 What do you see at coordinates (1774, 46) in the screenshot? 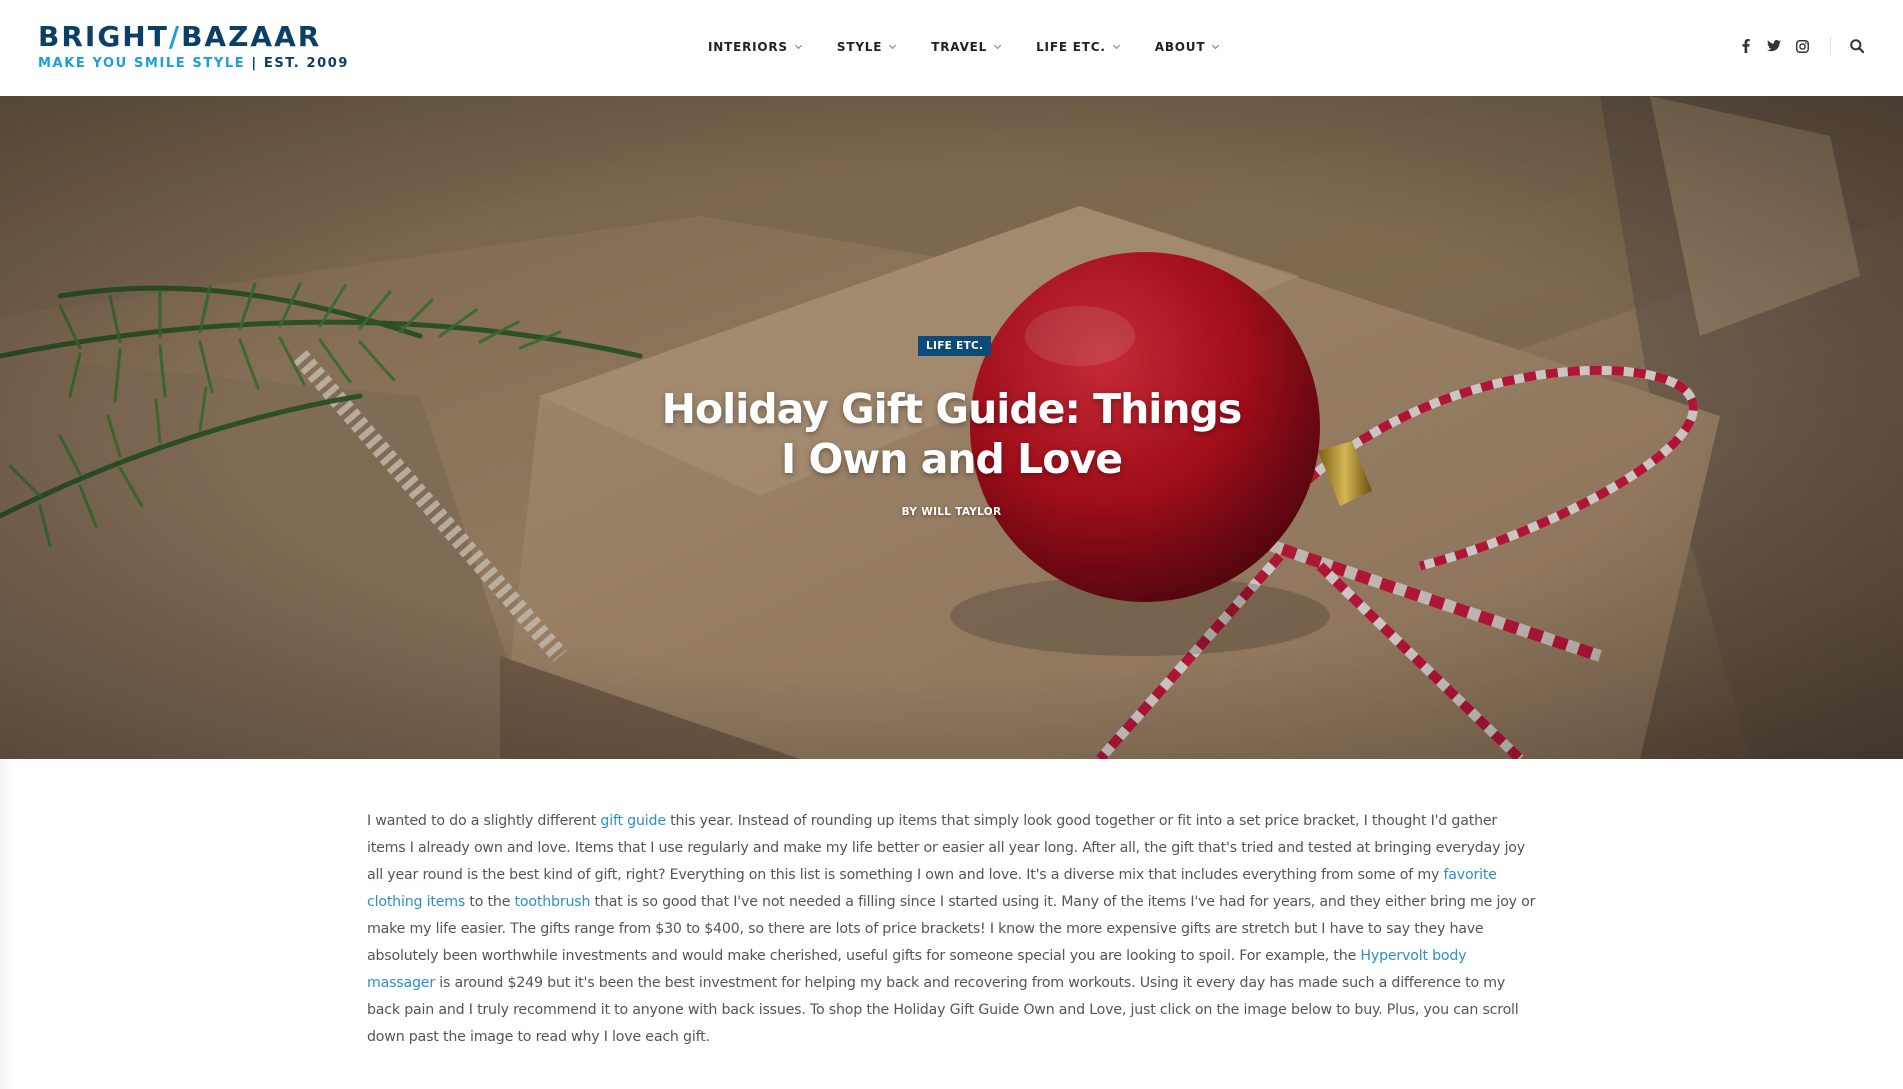
I see `twitter-icon` at bounding box center [1774, 46].